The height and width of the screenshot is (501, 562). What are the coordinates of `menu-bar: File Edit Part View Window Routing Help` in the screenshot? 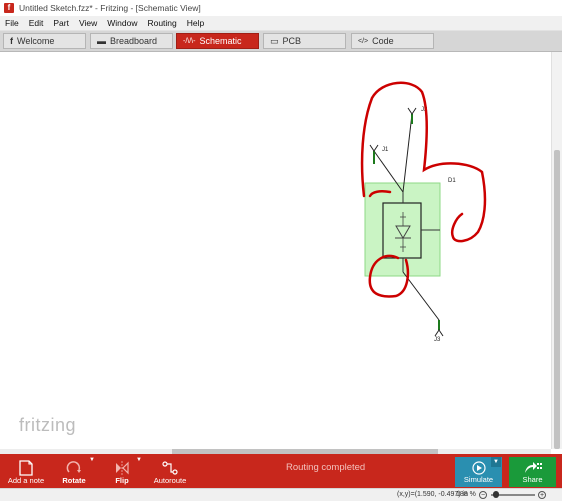 It's located at (281, 23).